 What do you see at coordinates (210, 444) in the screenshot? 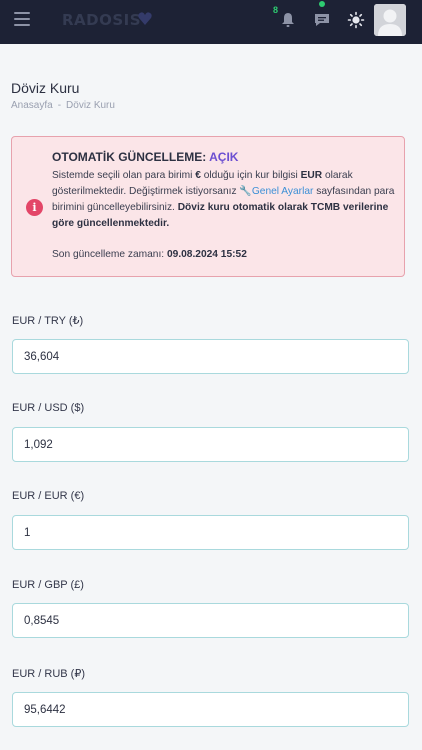
I see `rate-input-usd` at bounding box center [210, 444].